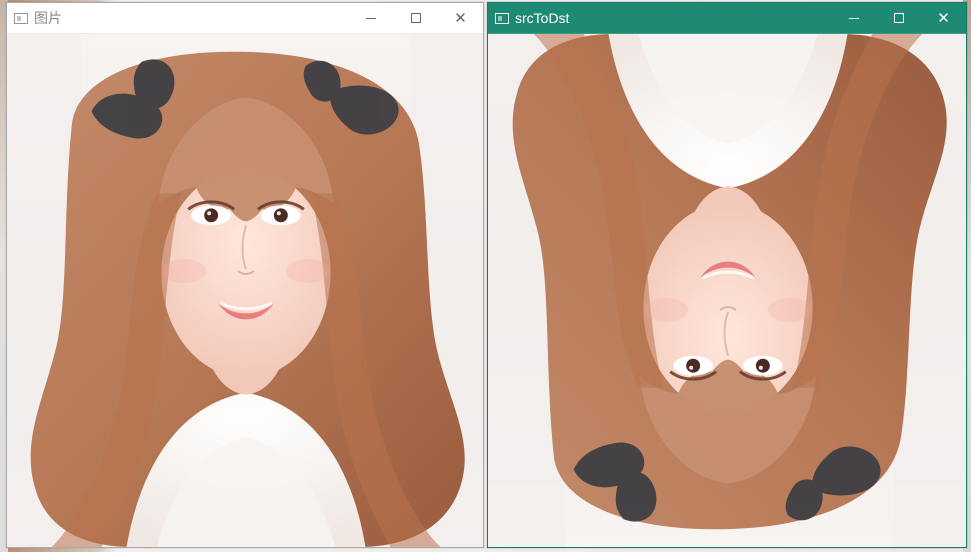 The height and width of the screenshot is (552, 971). Describe the element at coordinates (542, 18) in the screenshot. I see `window-title-srctodst: srcToDst` at that location.